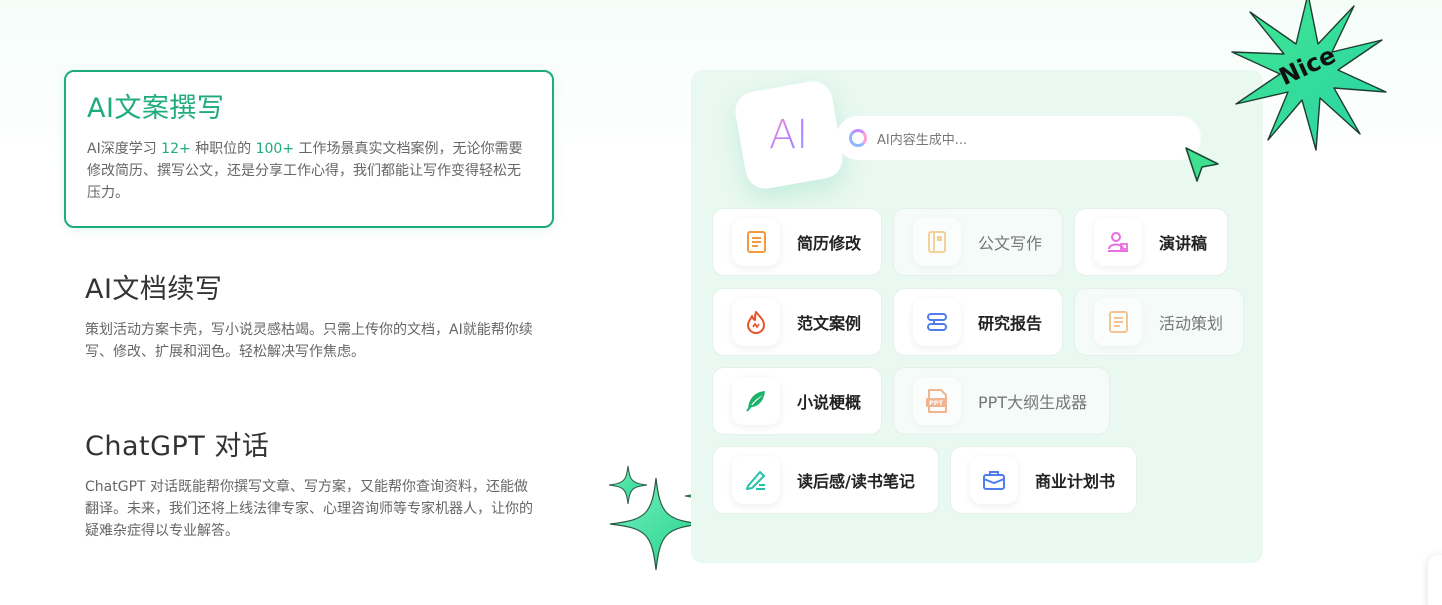 The height and width of the screenshot is (605, 1442). Describe the element at coordinates (756, 242) in the screenshot. I see `resume-icon` at that location.